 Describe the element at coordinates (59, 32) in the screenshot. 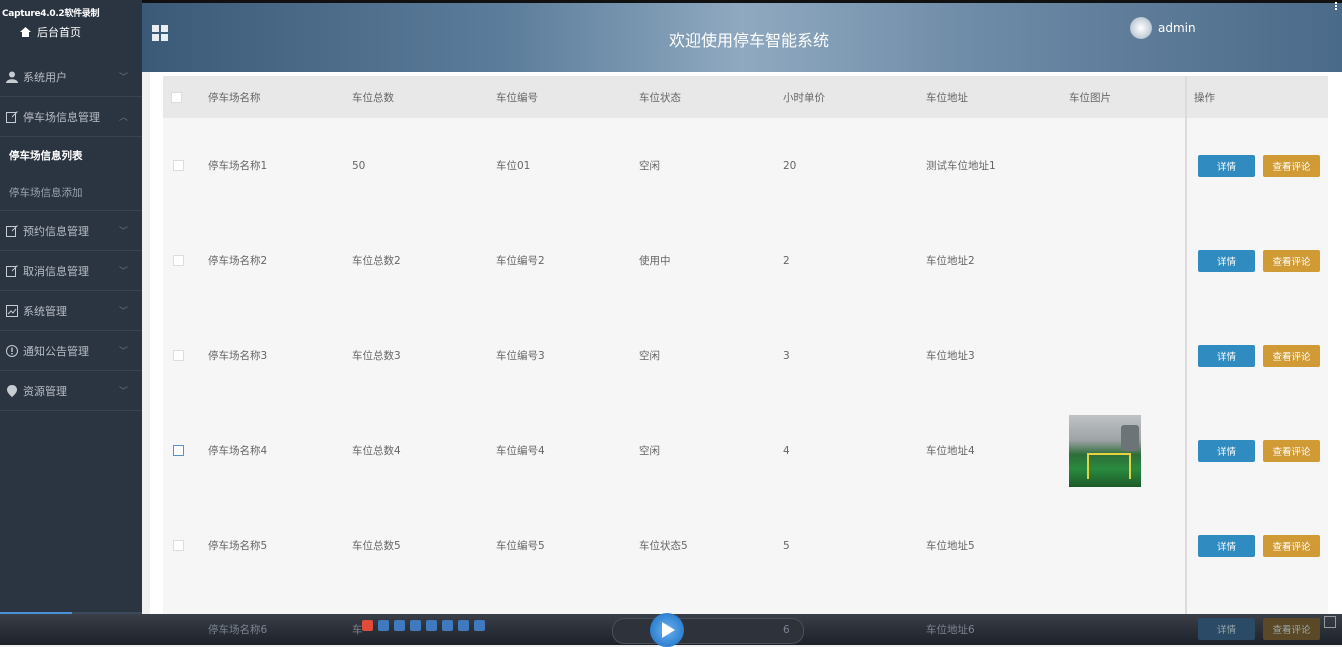

I see `sidebar-home-label: 后台首页` at that location.